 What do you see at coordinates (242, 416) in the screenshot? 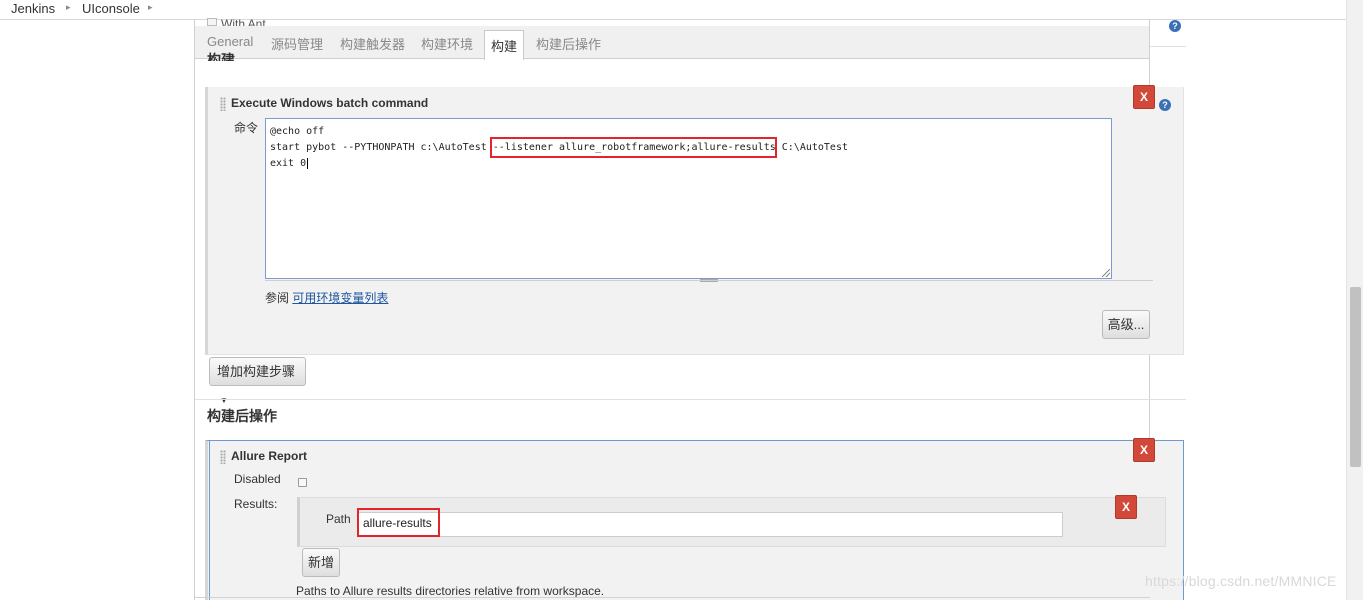
I see `post-build-section-title: 构建后操作` at bounding box center [242, 416].